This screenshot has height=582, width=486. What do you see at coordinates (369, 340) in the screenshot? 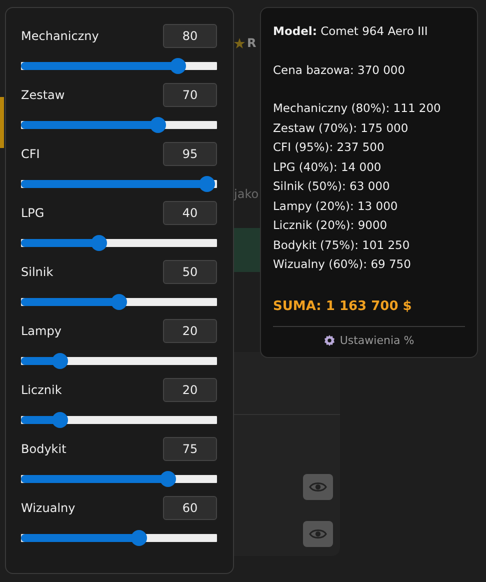
I see `settings-link: Ustawienia %` at bounding box center [369, 340].